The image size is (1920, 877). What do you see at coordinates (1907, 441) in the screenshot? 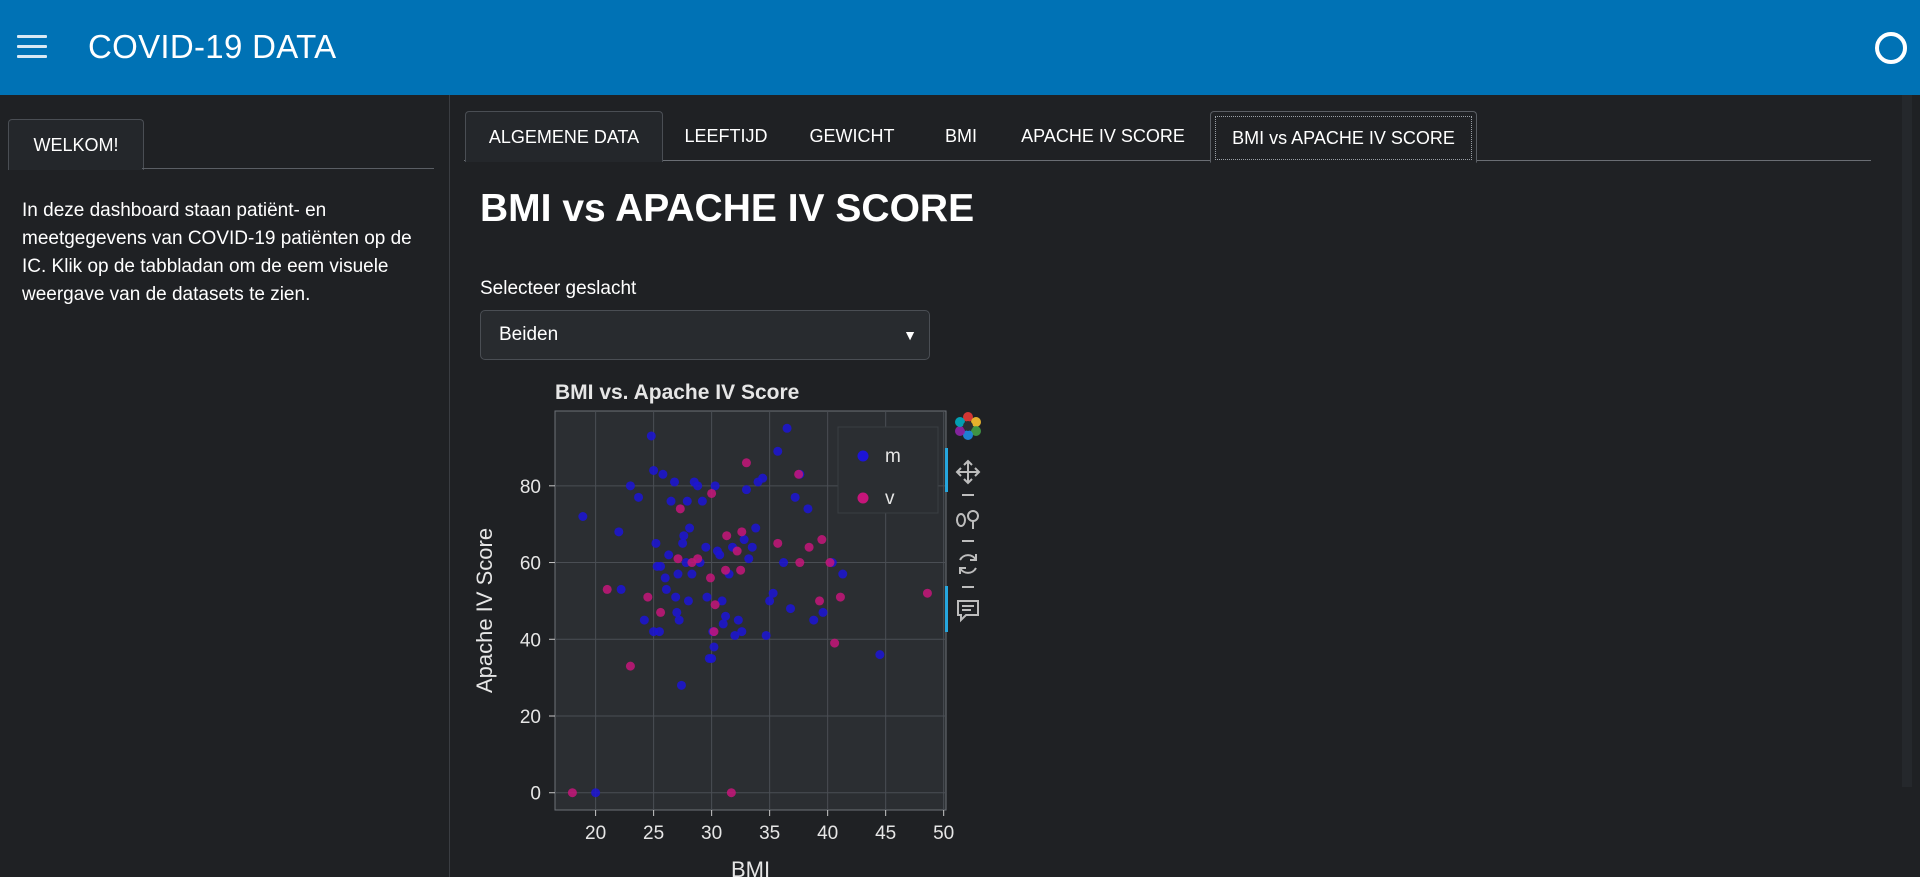
I see `page-scrollbar` at bounding box center [1907, 441].